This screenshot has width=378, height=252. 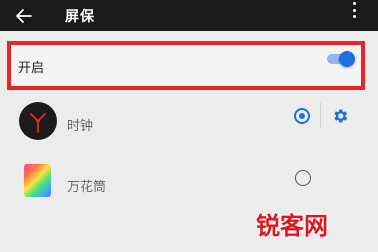 I want to click on back-button, so click(x=24, y=16).